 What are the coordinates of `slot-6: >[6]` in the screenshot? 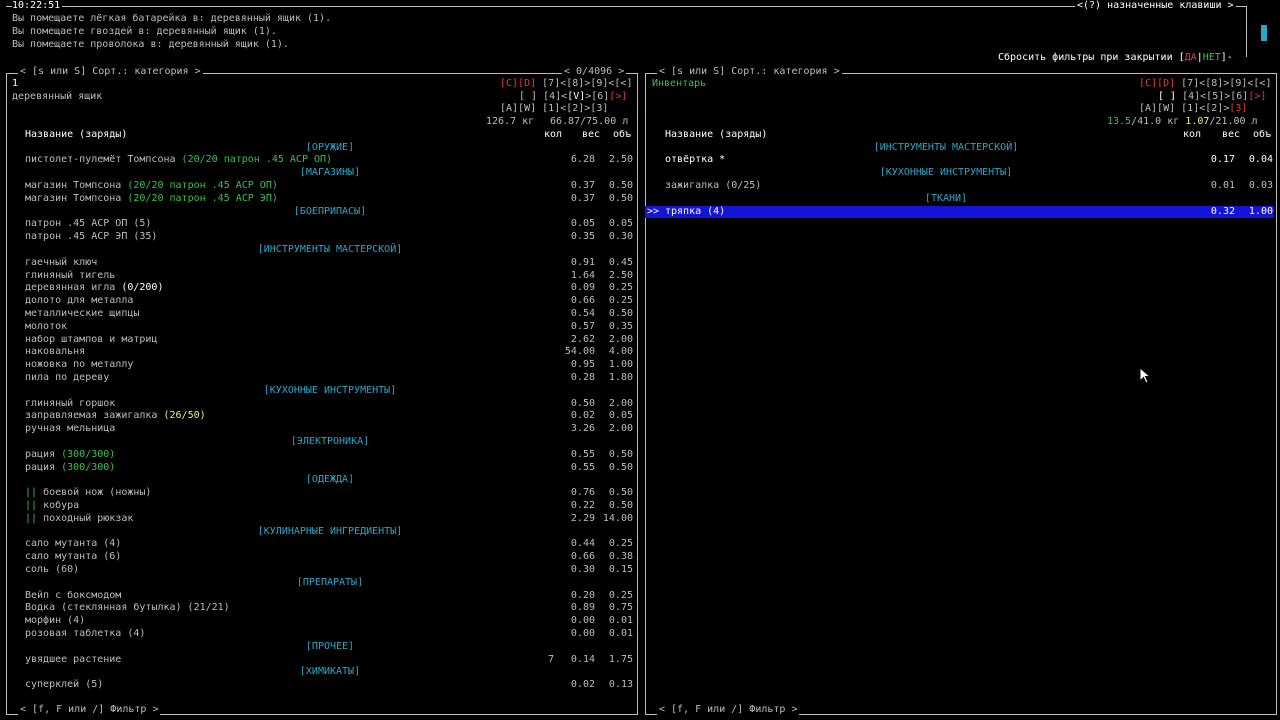 It's located at (597, 96).